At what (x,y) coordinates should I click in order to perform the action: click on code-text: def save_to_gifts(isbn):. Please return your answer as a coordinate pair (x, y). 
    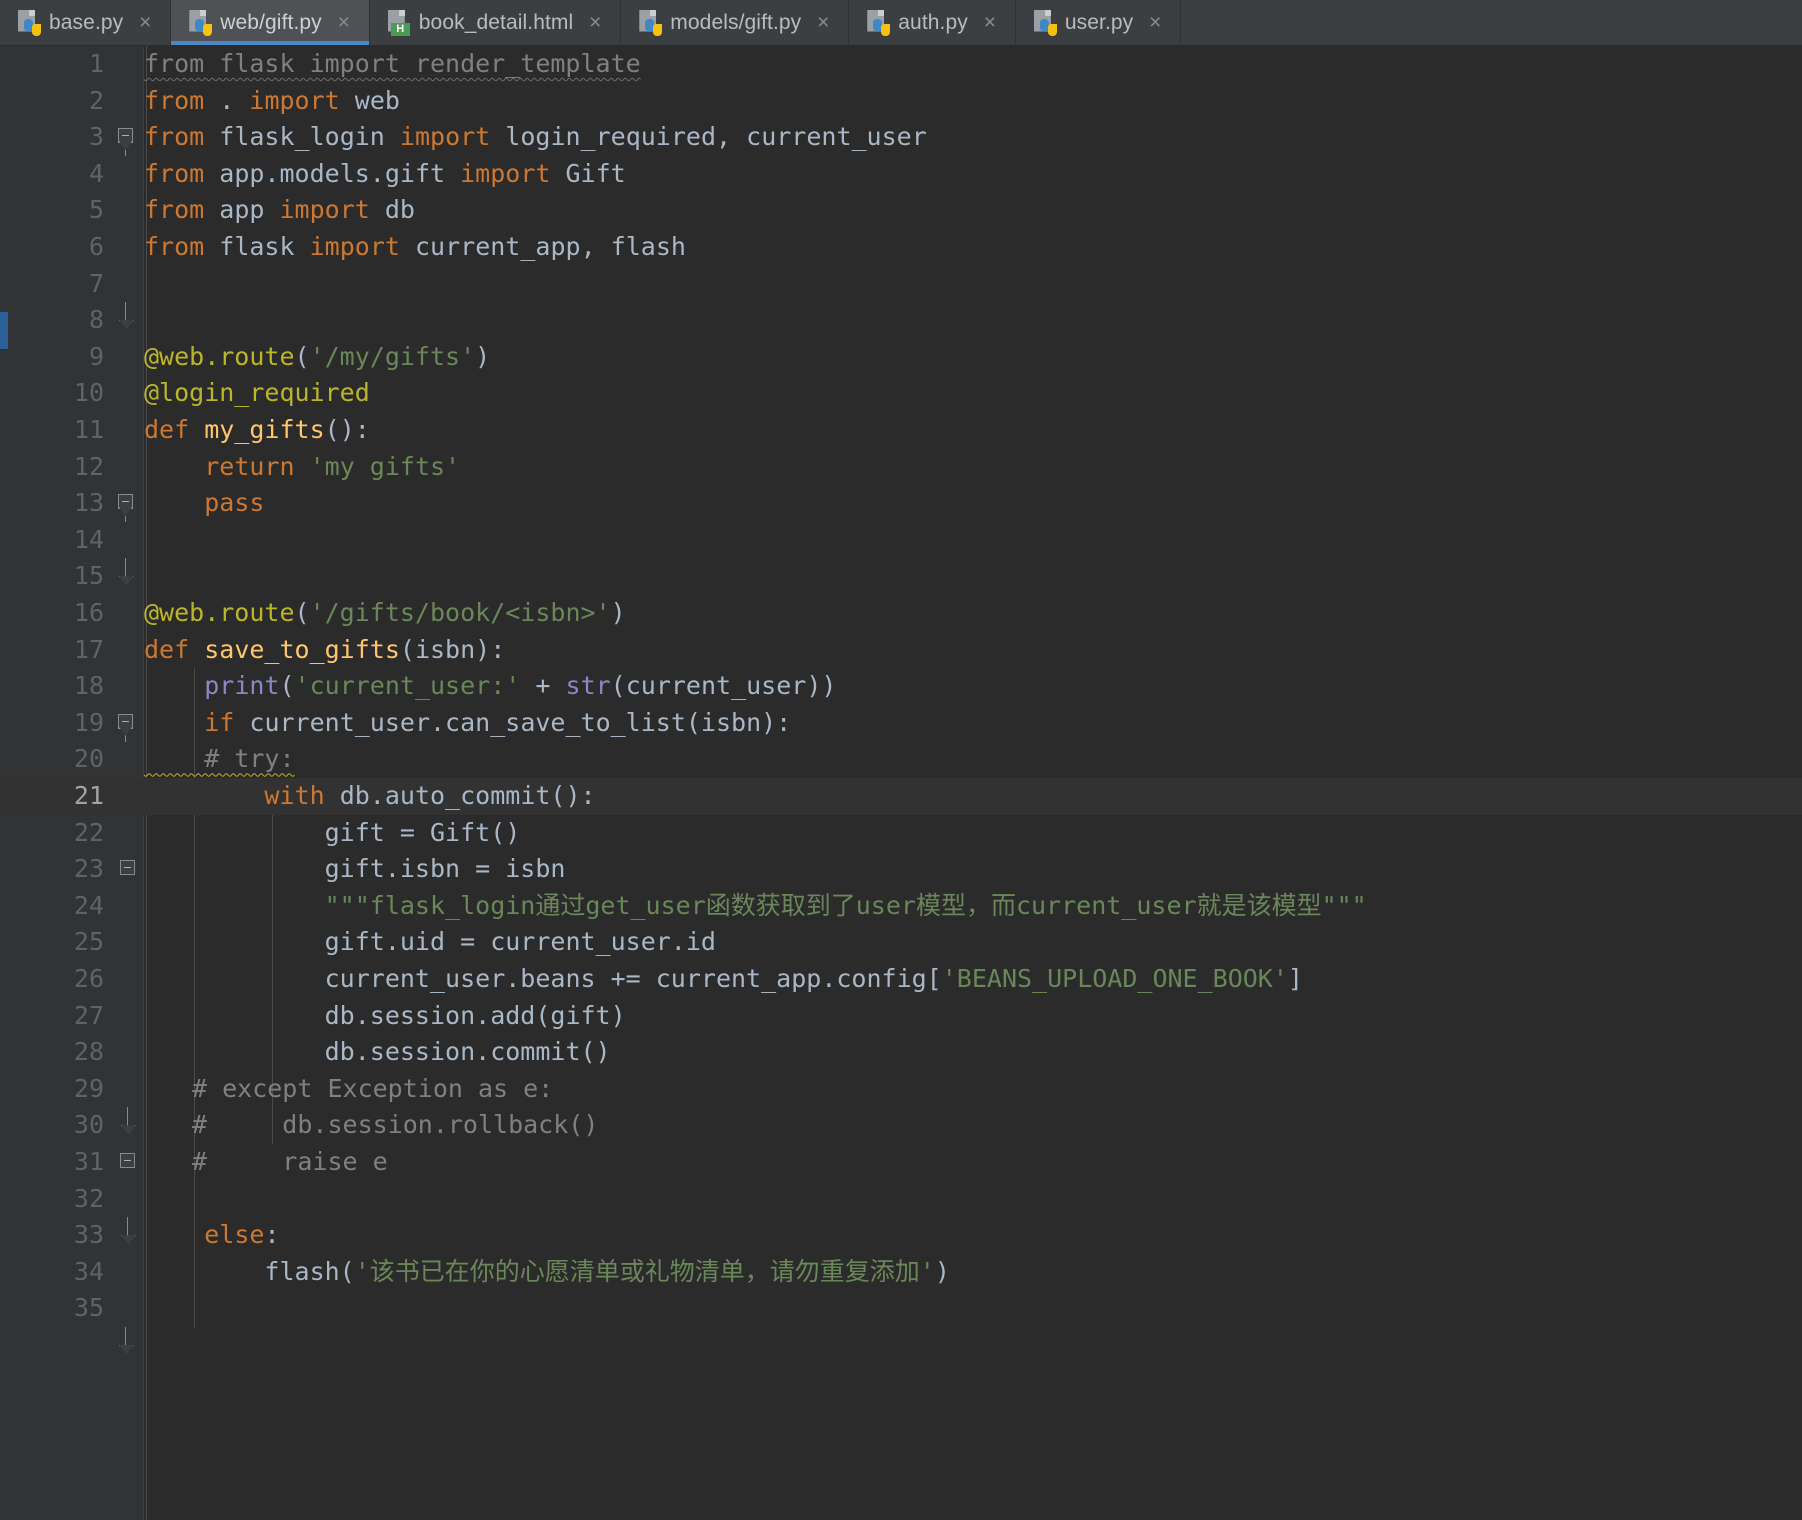
    Looking at the image, I should click on (325, 649).